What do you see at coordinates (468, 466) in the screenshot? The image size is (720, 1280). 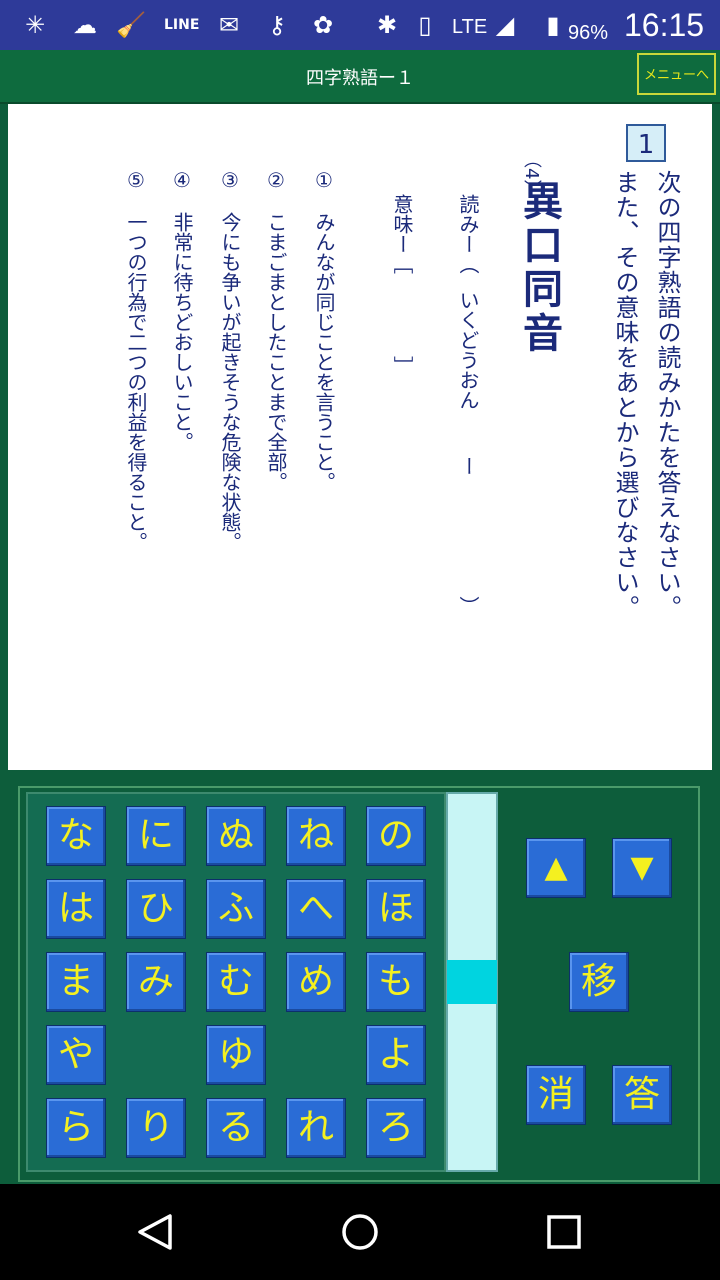 I see `reading-dash: ー` at bounding box center [468, 466].